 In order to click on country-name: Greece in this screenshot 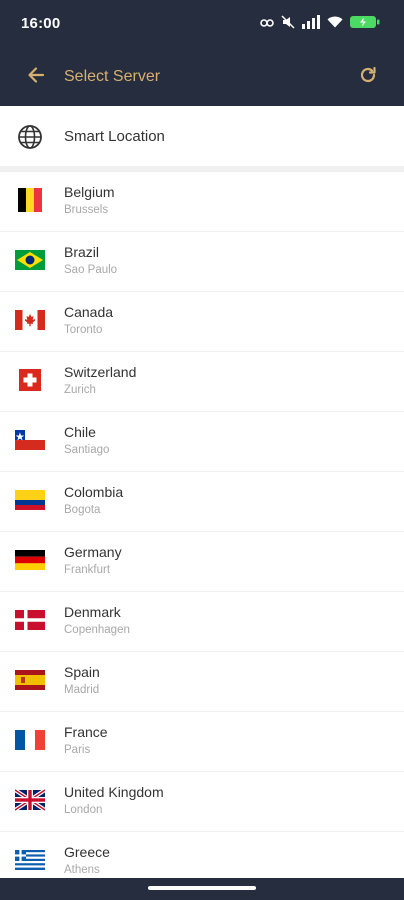, I will do `click(87, 852)`.